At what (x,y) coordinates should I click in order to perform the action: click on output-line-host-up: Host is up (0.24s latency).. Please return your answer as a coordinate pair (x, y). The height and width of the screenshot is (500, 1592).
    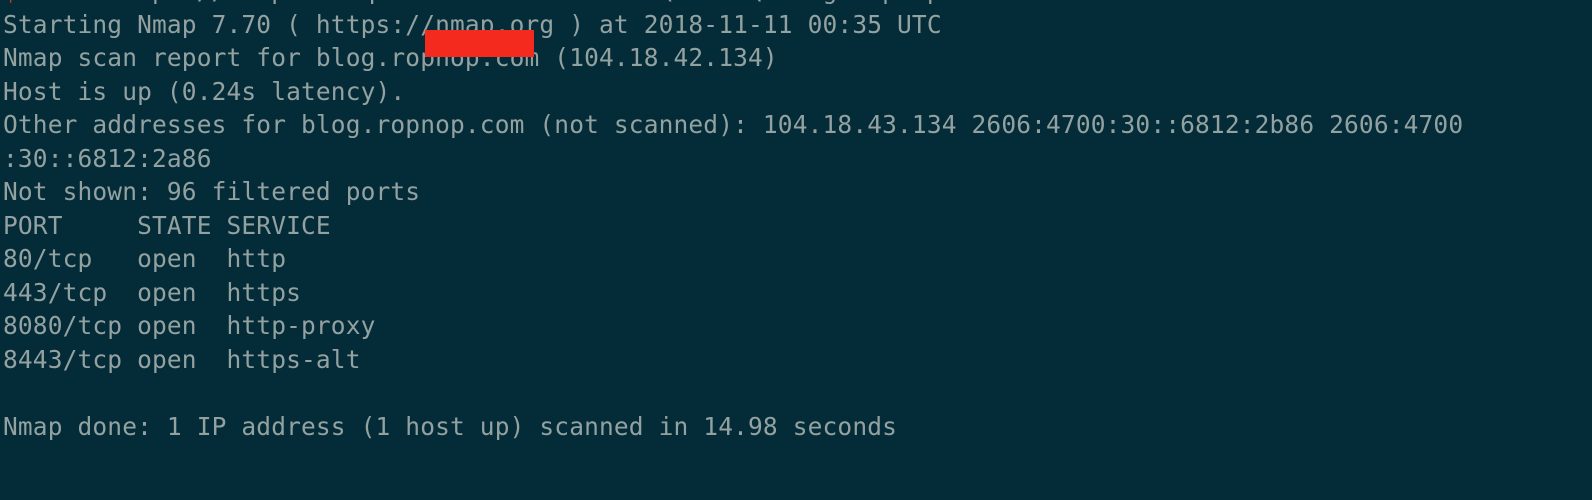
    Looking at the image, I should click on (204, 91).